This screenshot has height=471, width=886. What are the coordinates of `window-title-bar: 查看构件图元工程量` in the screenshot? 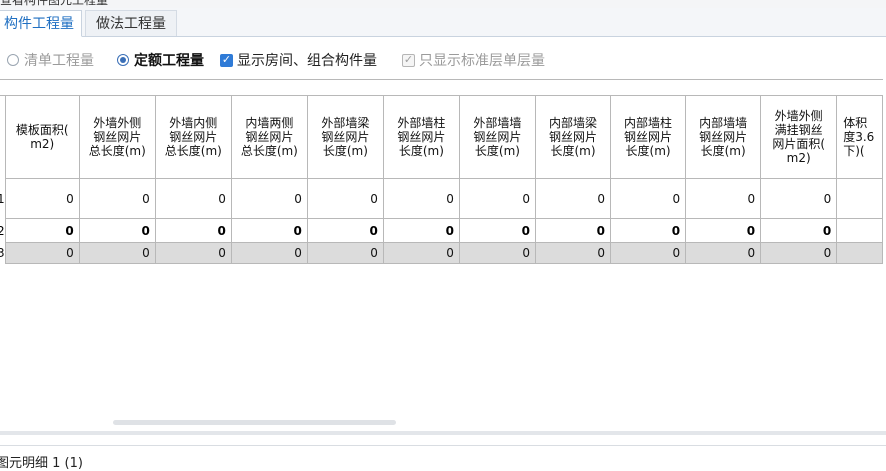 It's located at (443, 4).